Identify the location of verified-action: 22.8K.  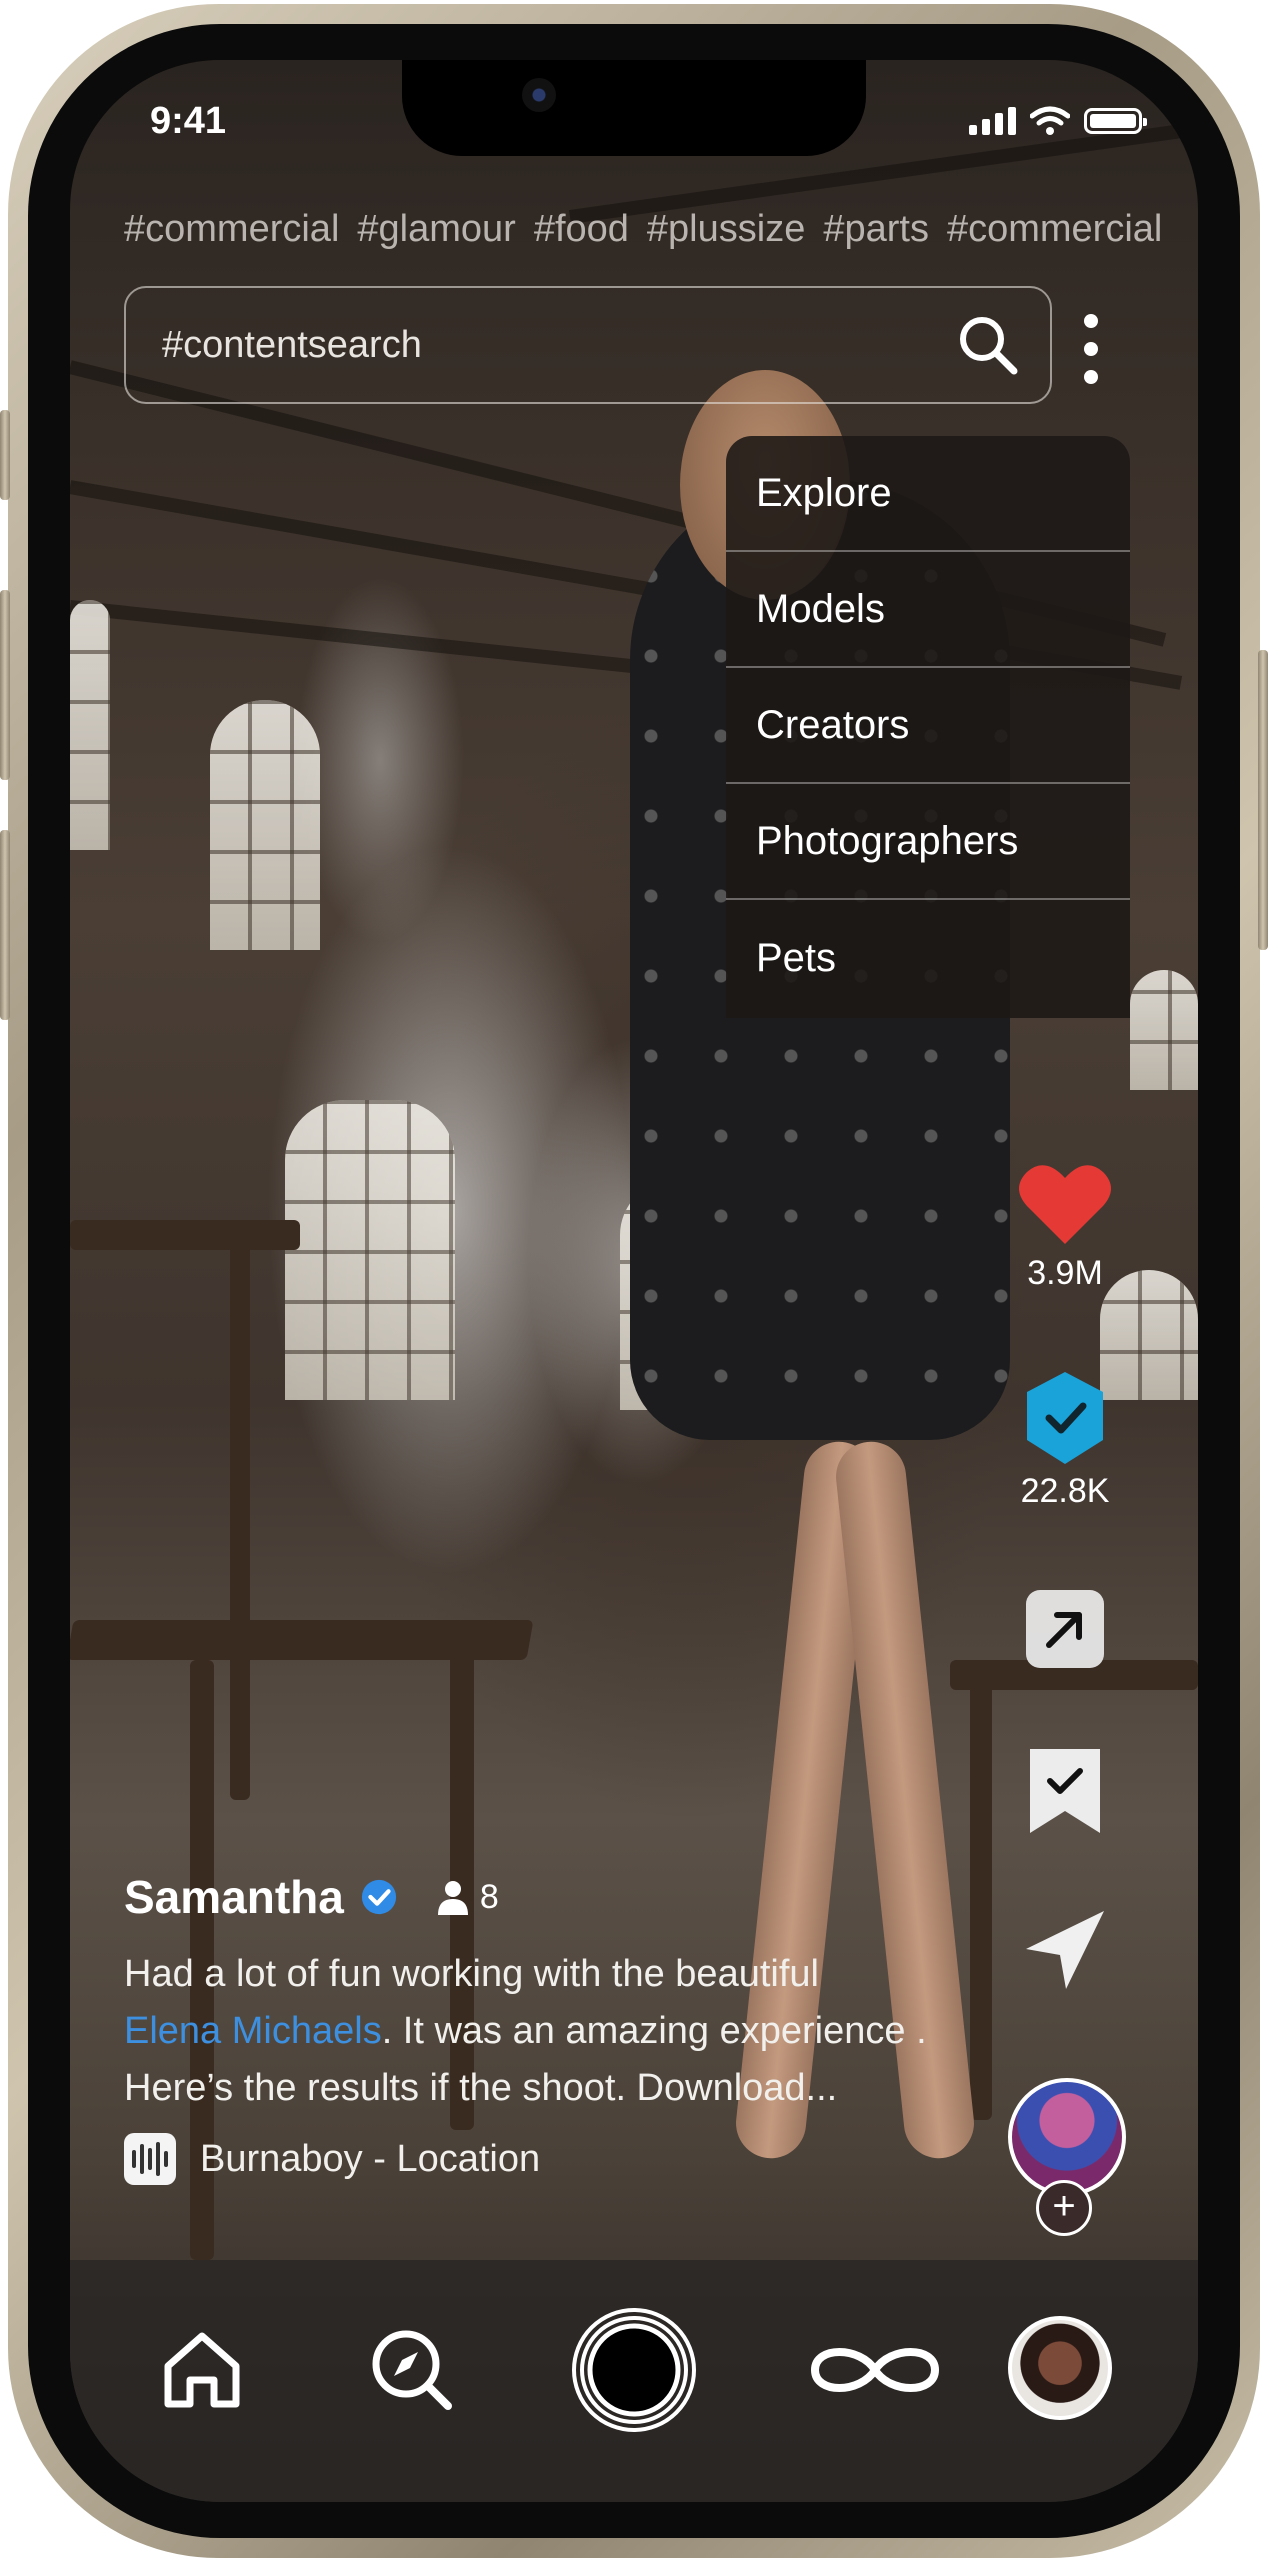
(1065, 1440).